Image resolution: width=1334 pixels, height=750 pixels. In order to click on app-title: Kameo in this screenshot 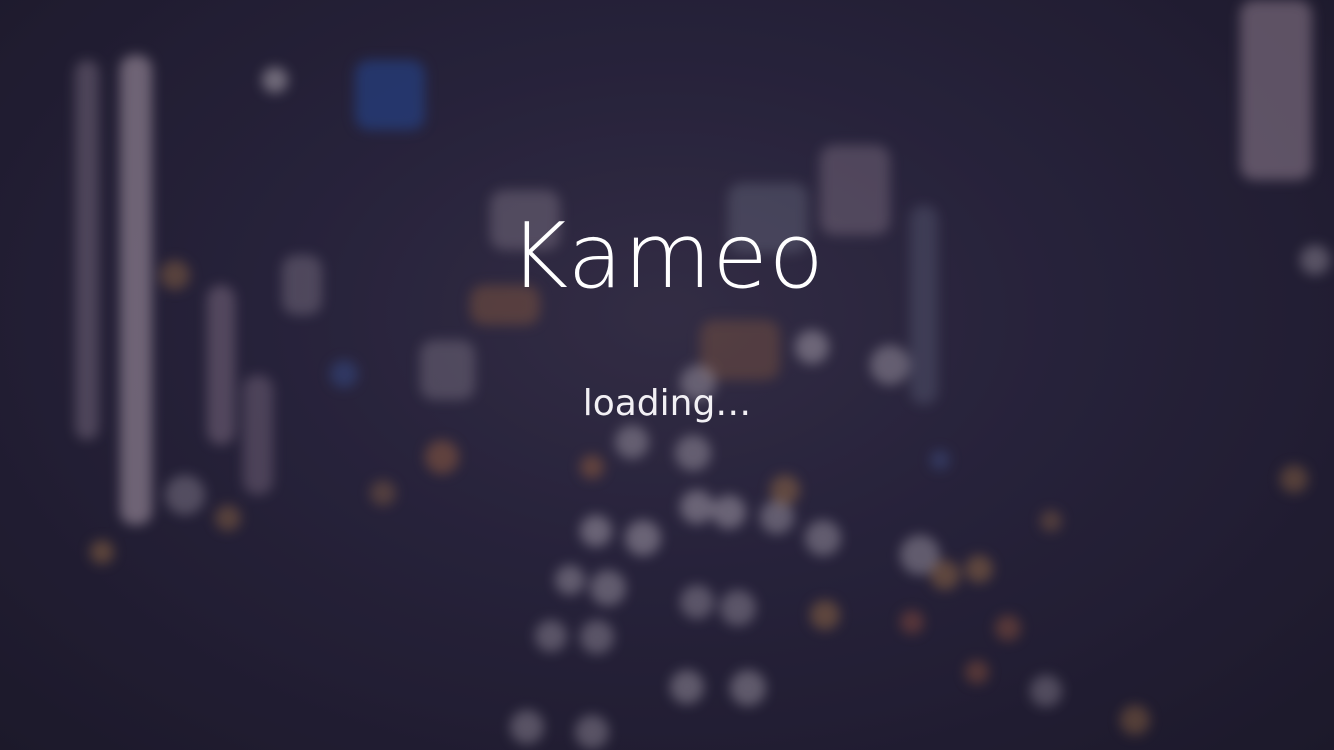, I will do `click(667, 256)`.